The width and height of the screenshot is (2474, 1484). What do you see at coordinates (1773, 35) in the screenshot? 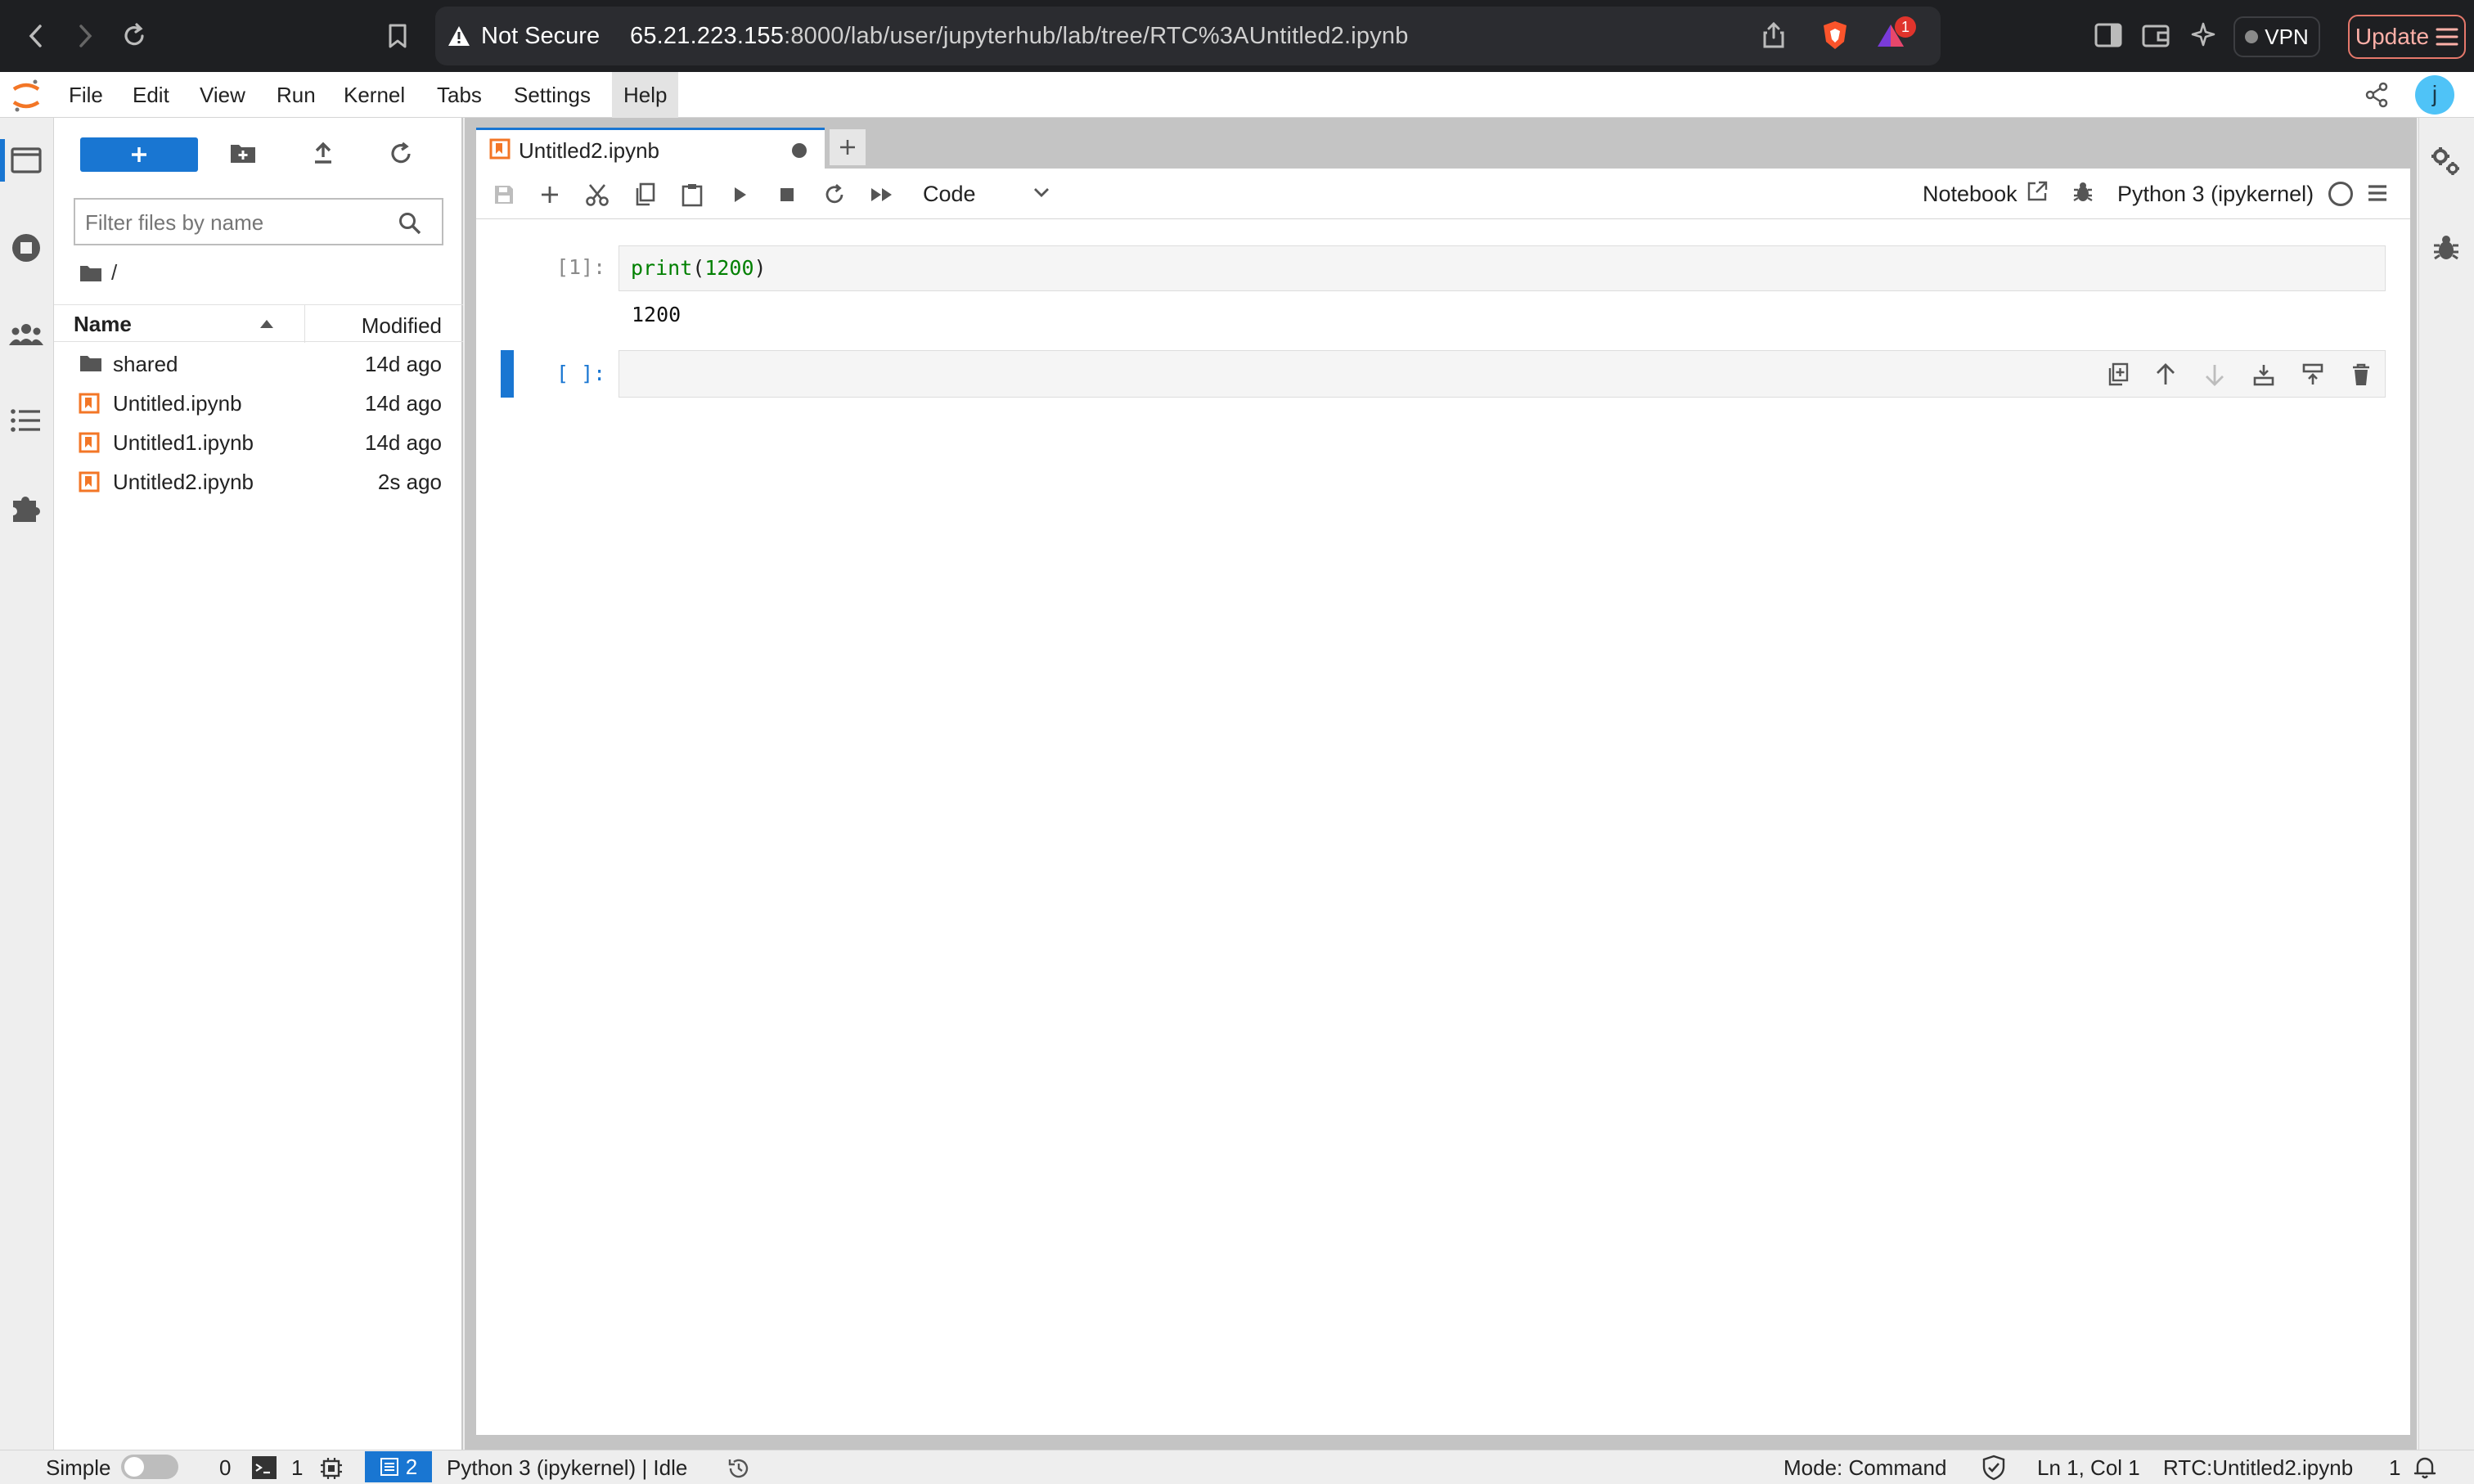
I see `share-icon` at bounding box center [1773, 35].